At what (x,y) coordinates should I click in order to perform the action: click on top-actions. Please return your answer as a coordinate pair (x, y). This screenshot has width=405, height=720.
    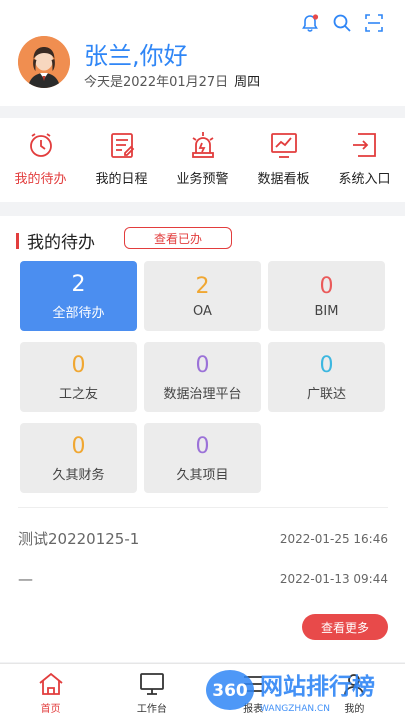
    Looking at the image, I should click on (342, 23).